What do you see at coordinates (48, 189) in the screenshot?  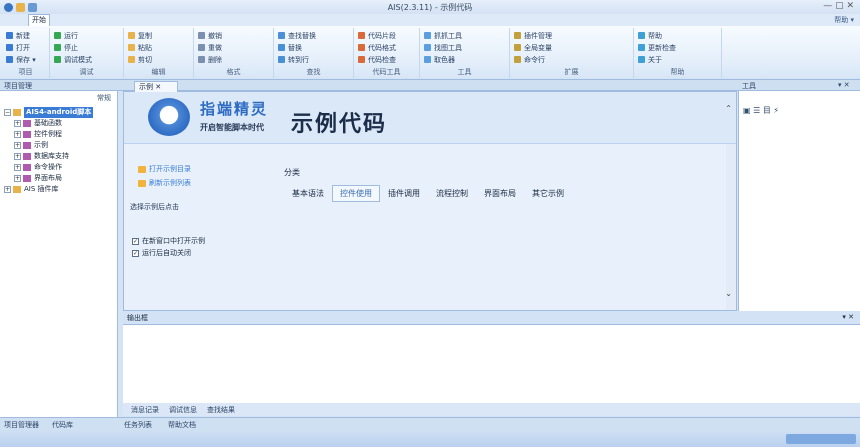 I see `tree-node: + AIS 插件库` at bounding box center [48, 189].